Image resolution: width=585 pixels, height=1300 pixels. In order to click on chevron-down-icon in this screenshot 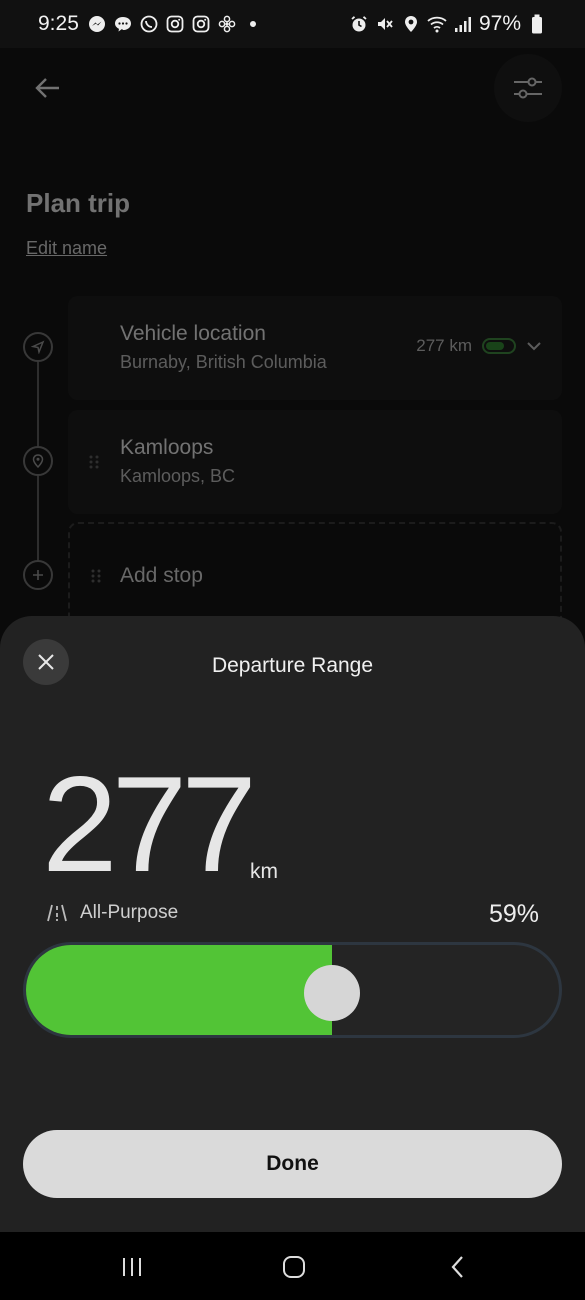, I will do `click(534, 346)`.